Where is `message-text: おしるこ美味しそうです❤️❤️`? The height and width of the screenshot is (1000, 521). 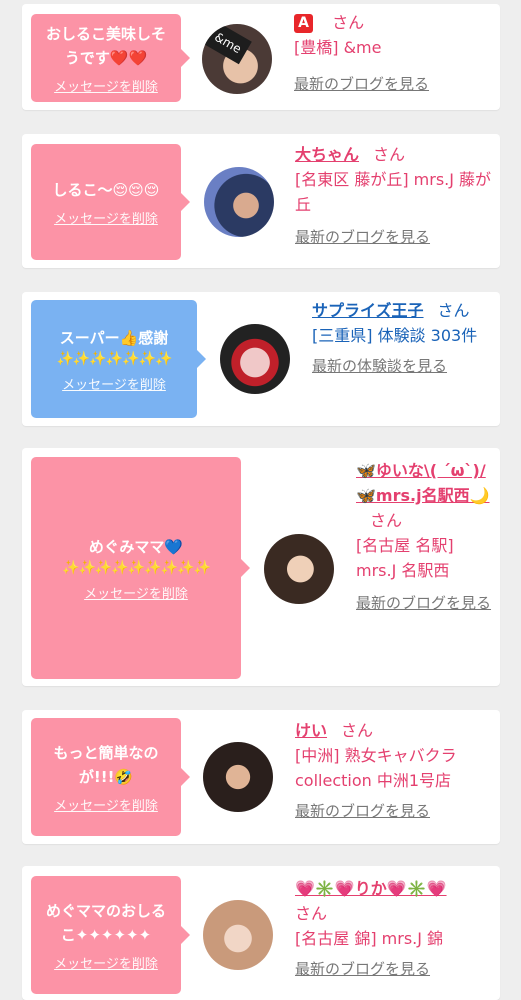
message-text: おしるこ美味しそうです❤️❤️ is located at coordinates (105, 45).